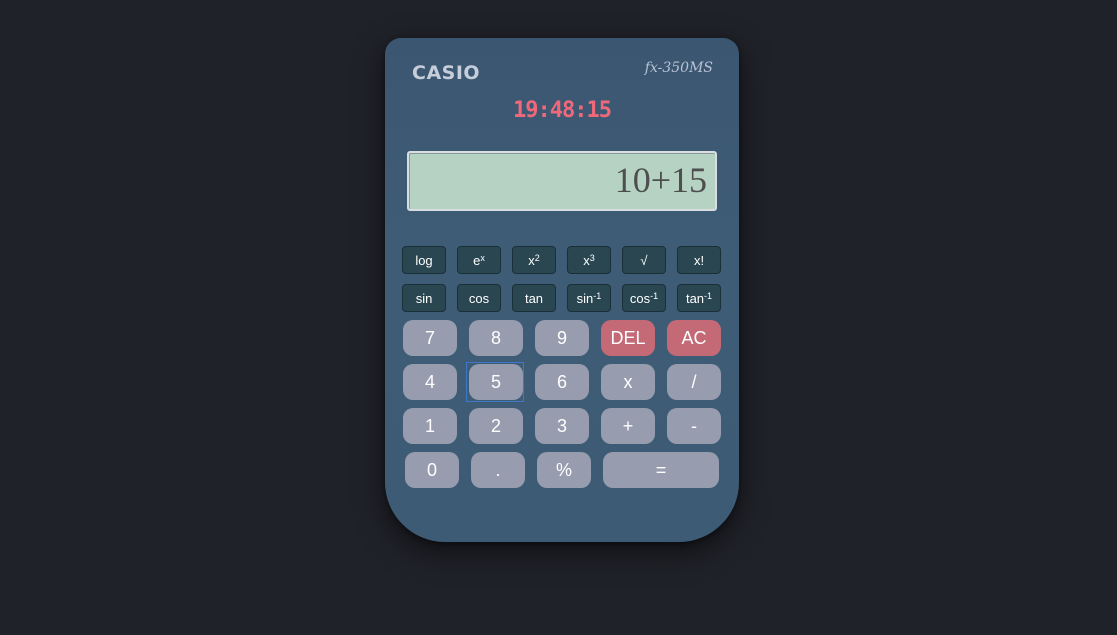  Describe the element at coordinates (694, 426) in the screenshot. I see `subtract-button: -` at that location.